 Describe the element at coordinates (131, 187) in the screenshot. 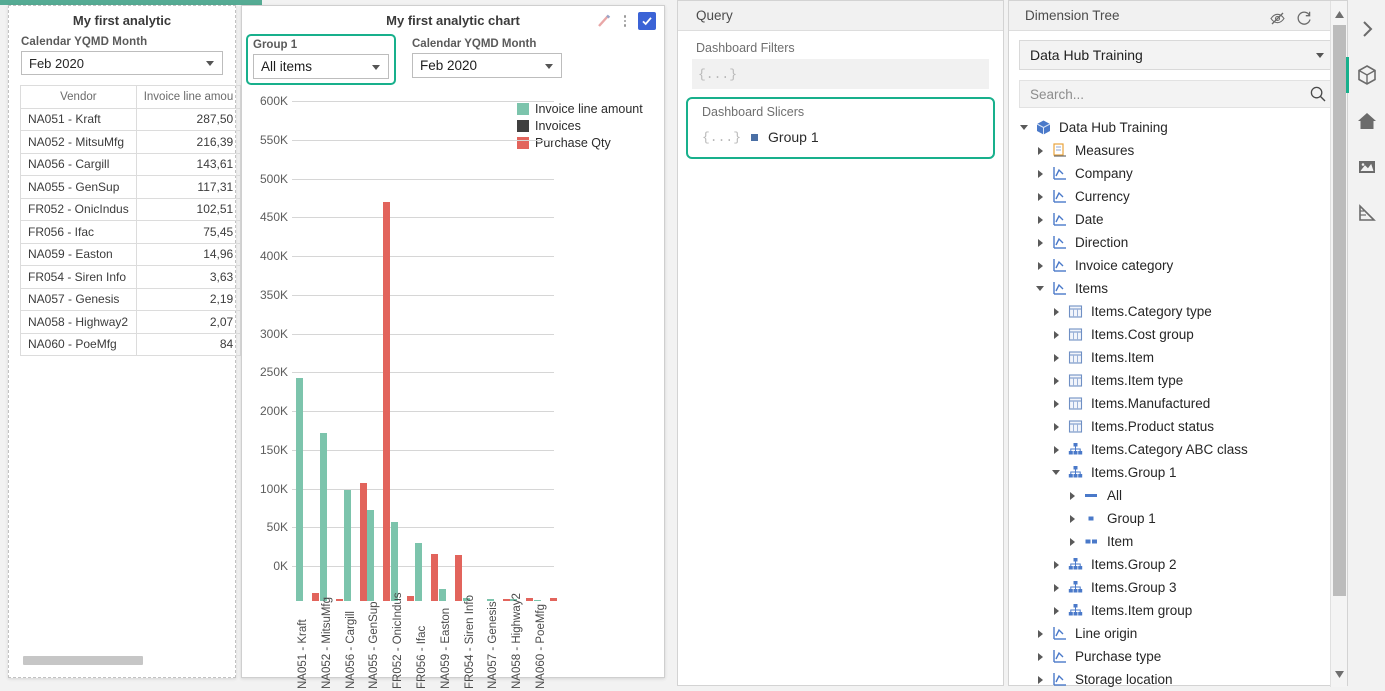

I see `table-row: NA055 - GenSup 117,31` at that location.